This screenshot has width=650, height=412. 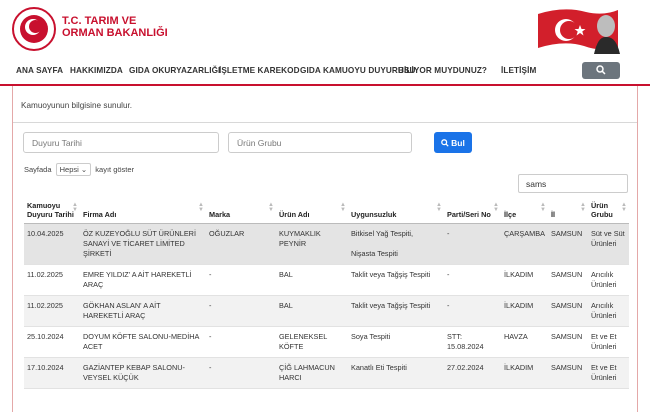 What do you see at coordinates (396, 373) in the screenshot?
I see `table-cell: Kanatlı Eti Tespiti` at bounding box center [396, 373].